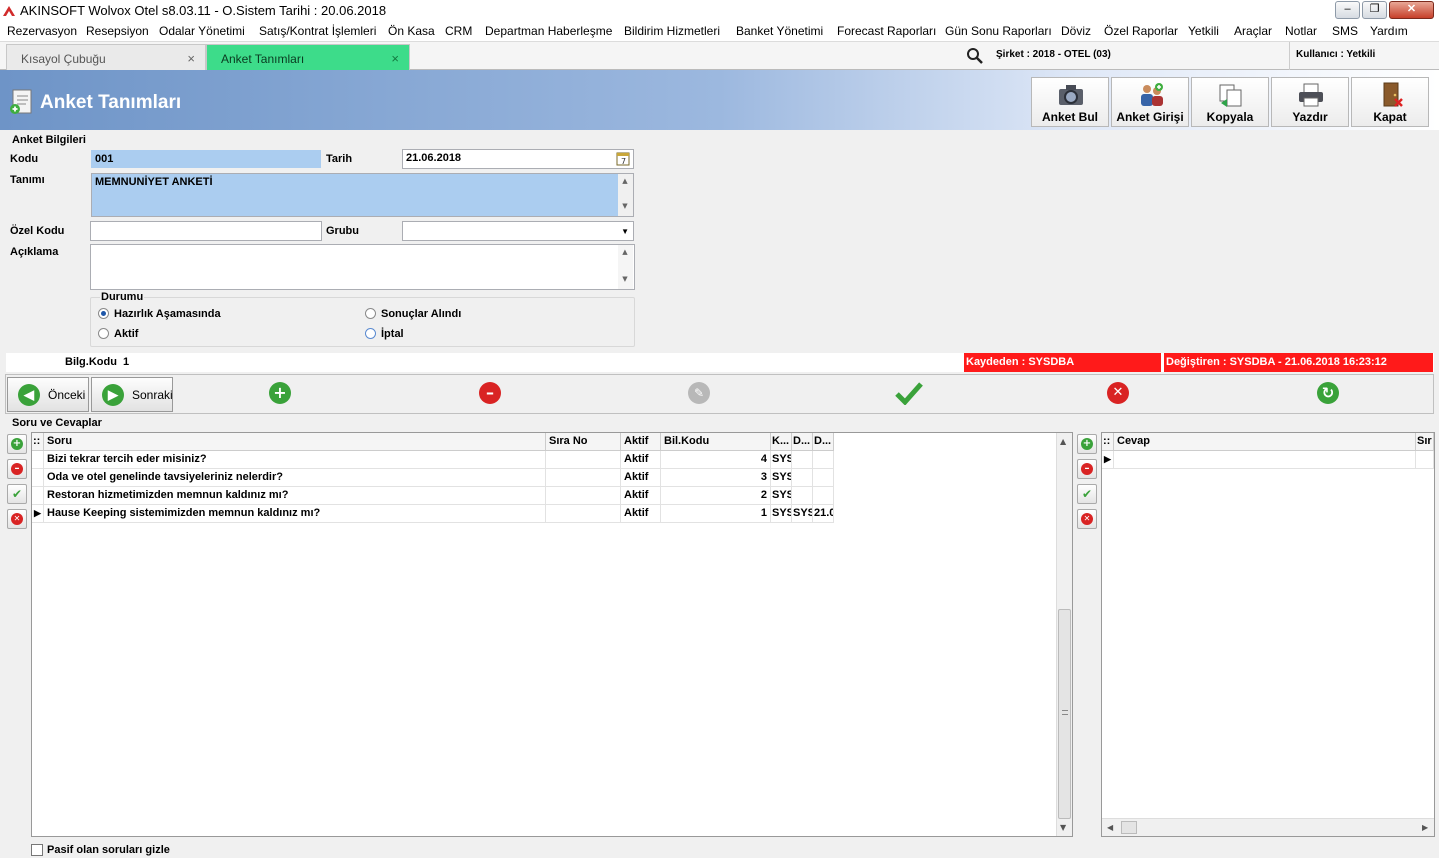  Describe the element at coordinates (548, 31) in the screenshot. I see `menu-item: Departman Haberleşme` at that location.